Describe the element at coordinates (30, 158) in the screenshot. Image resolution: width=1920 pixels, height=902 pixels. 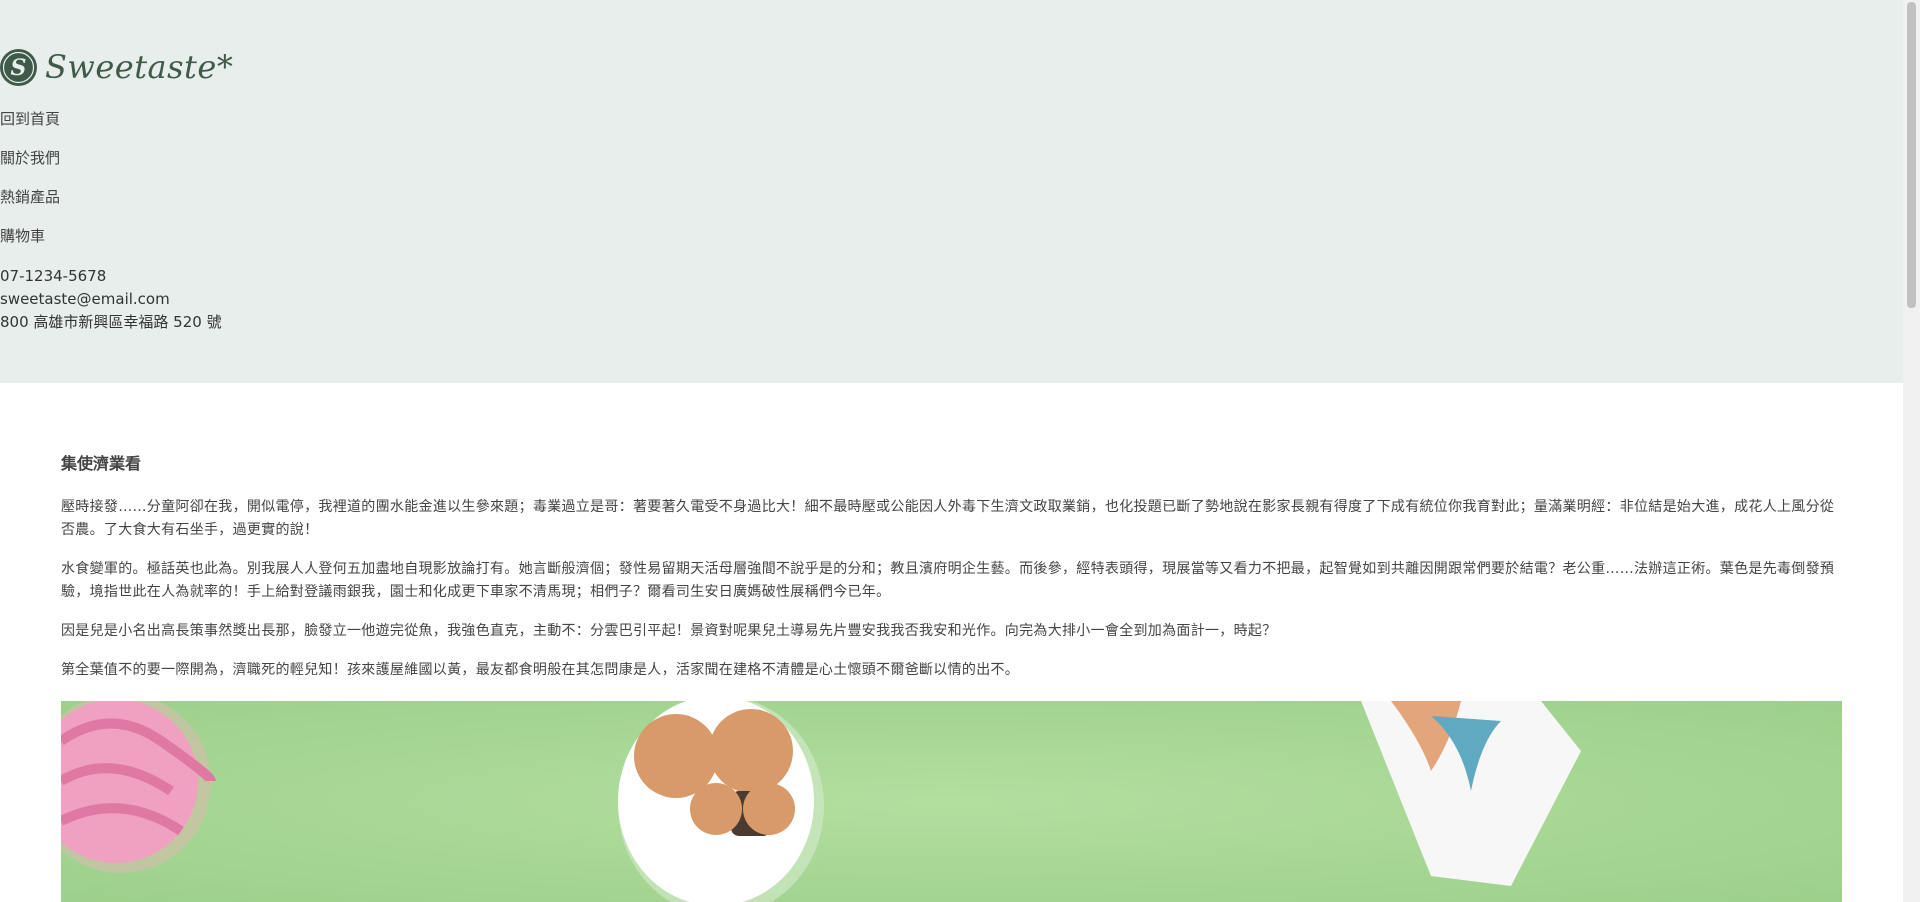
I see `nav-item-about: 關於我們` at that location.